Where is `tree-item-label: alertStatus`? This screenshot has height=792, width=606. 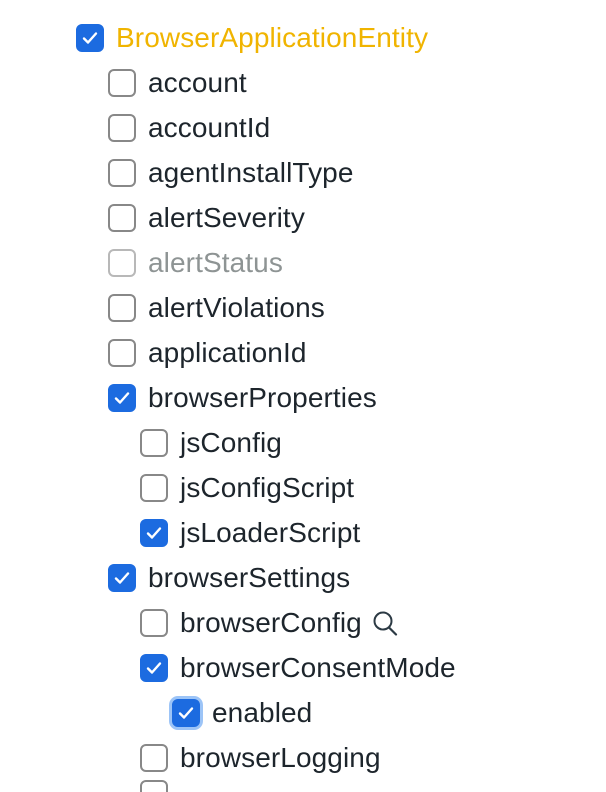 tree-item-label: alertStatus is located at coordinates (215, 262).